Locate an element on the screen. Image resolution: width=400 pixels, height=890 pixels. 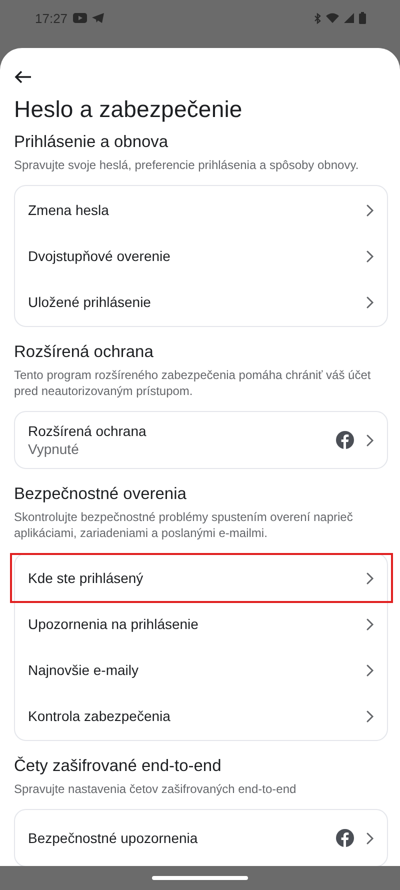
section-heading: Bezpečnostné overenia is located at coordinates (101, 494).